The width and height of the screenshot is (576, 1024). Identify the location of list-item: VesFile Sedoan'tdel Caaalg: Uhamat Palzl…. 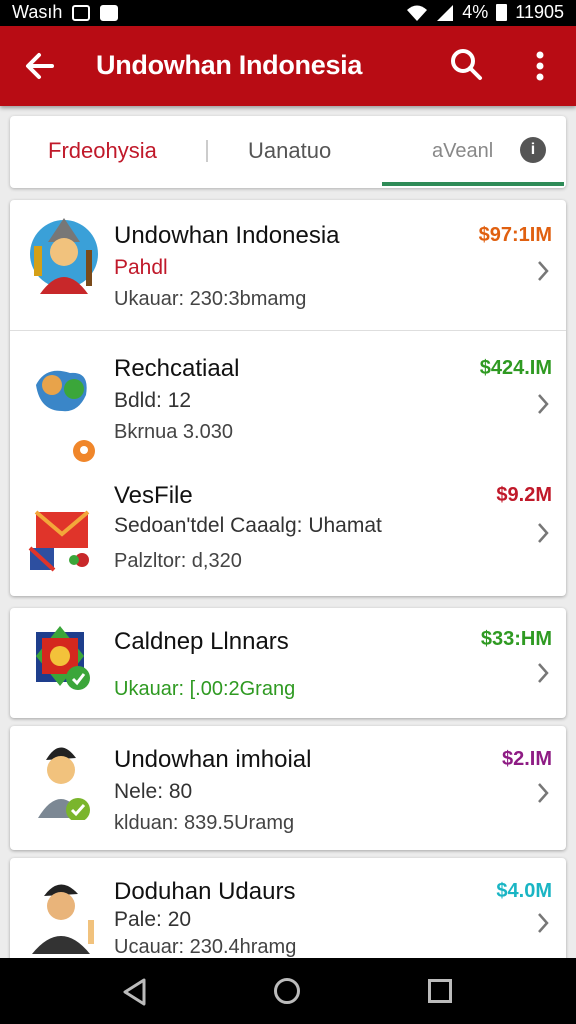
(288, 529).